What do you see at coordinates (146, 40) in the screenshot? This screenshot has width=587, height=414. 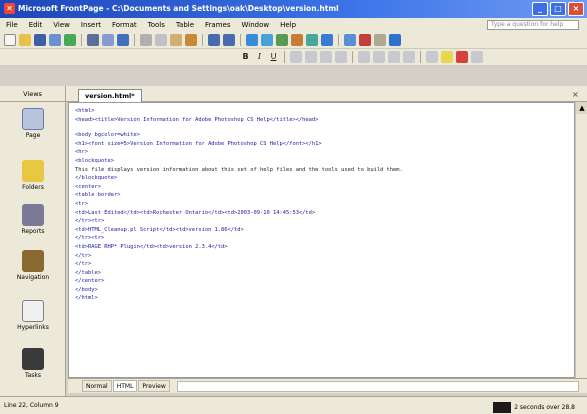 I see `cut-icon` at bounding box center [146, 40].